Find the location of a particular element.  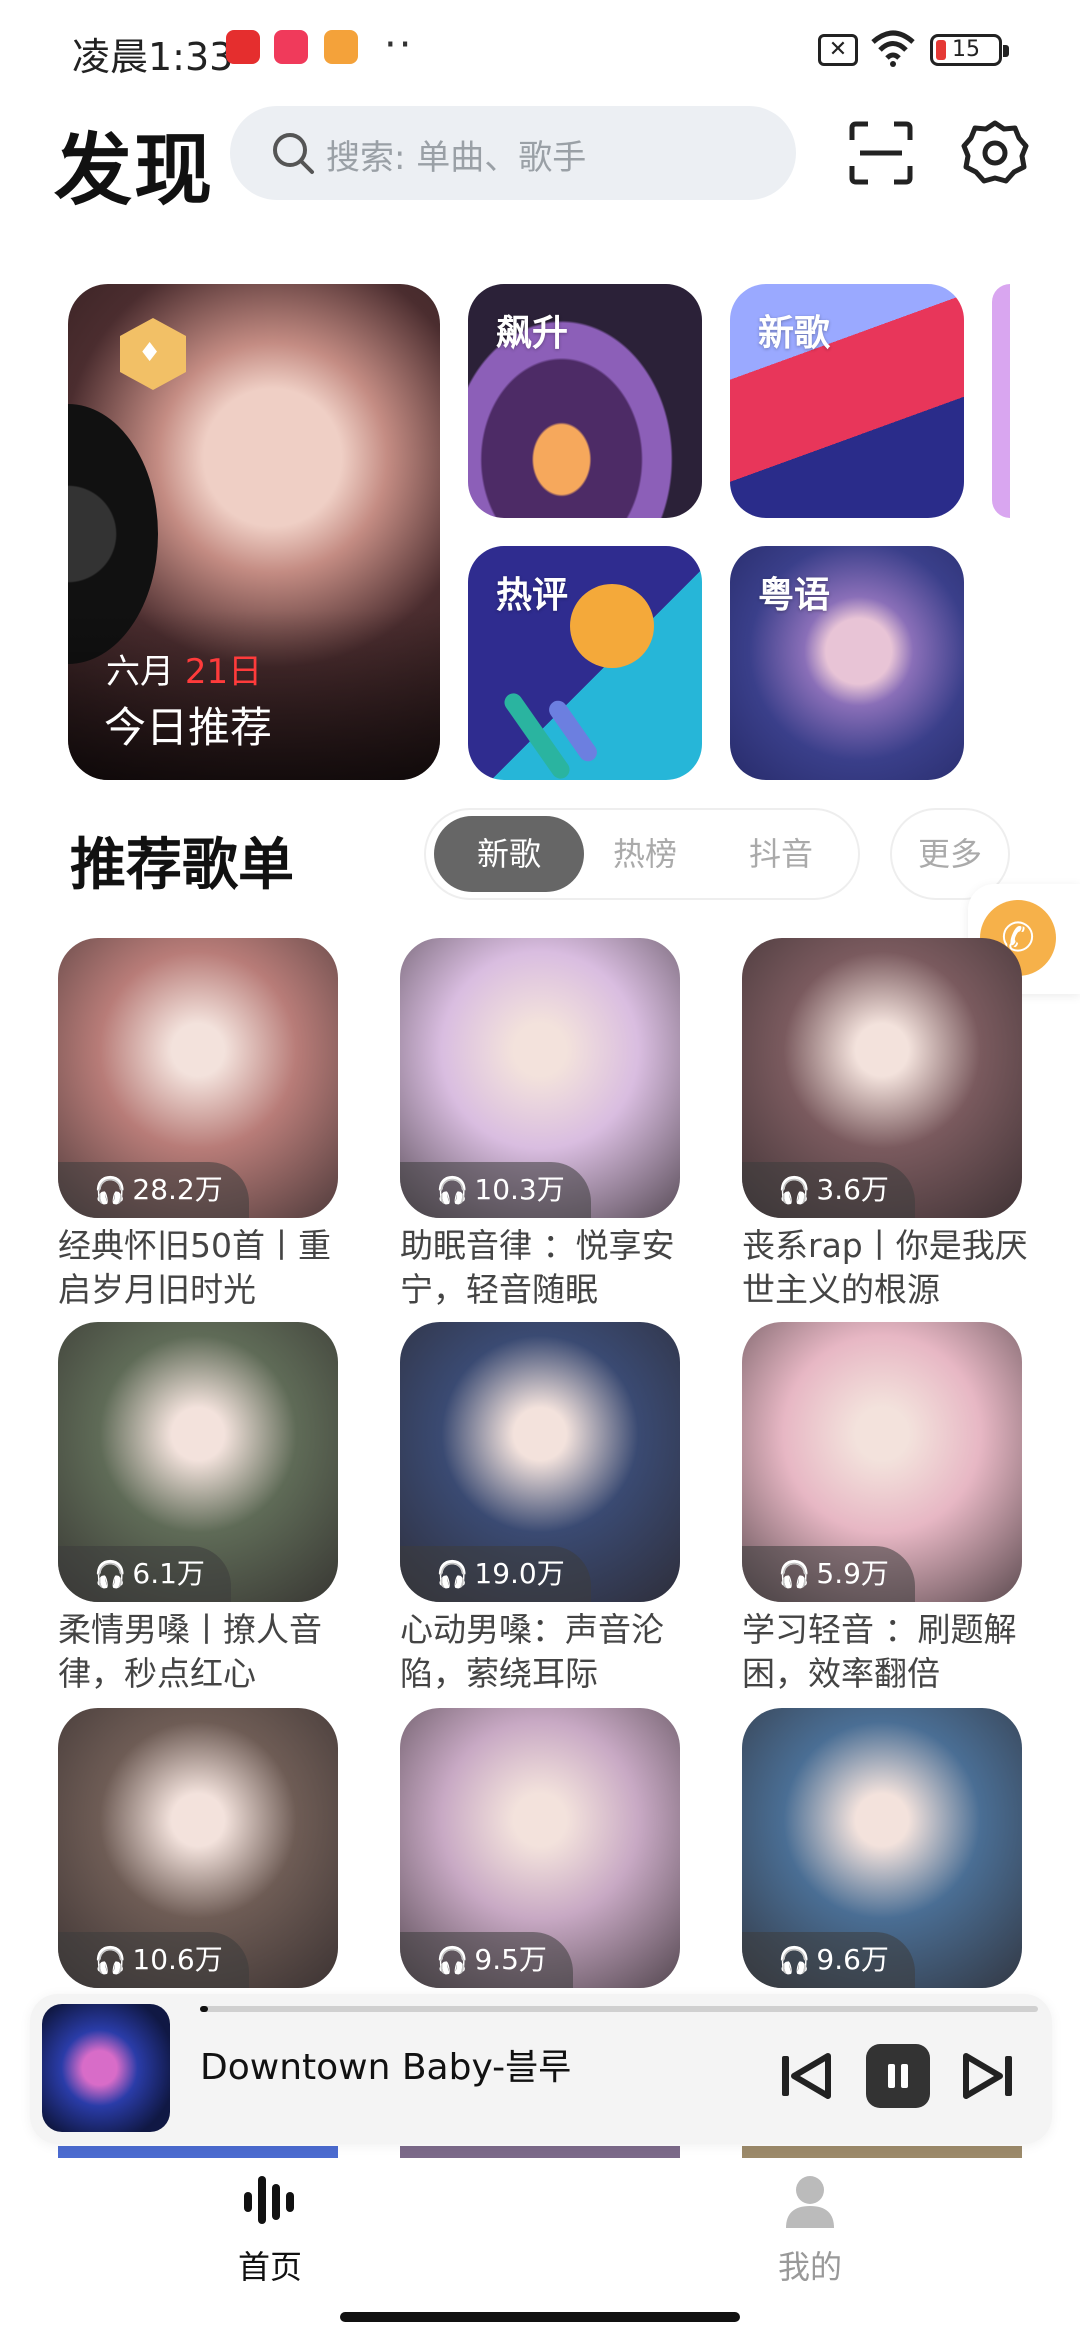

search-icon is located at coordinates (293, 153).